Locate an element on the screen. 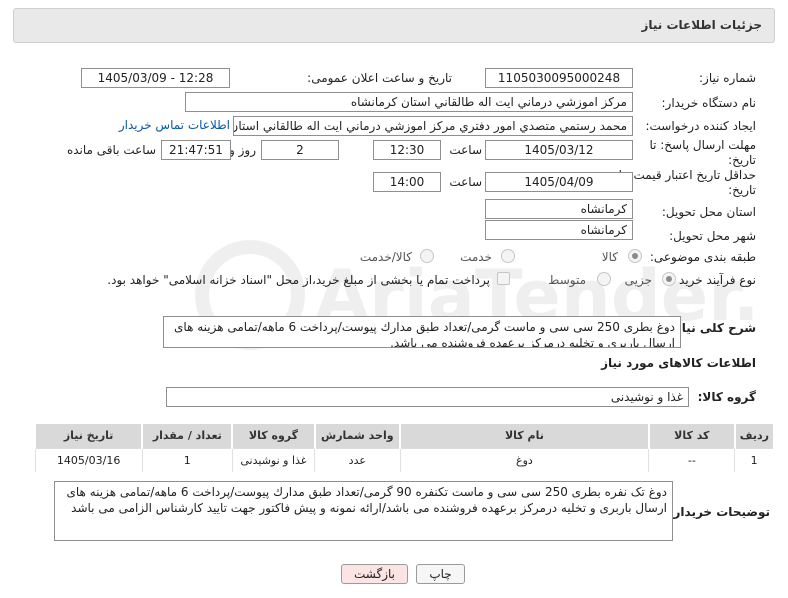 The height and width of the screenshot is (598, 788). deadline-time-label: ساعت is located at coordinates (465, 150).